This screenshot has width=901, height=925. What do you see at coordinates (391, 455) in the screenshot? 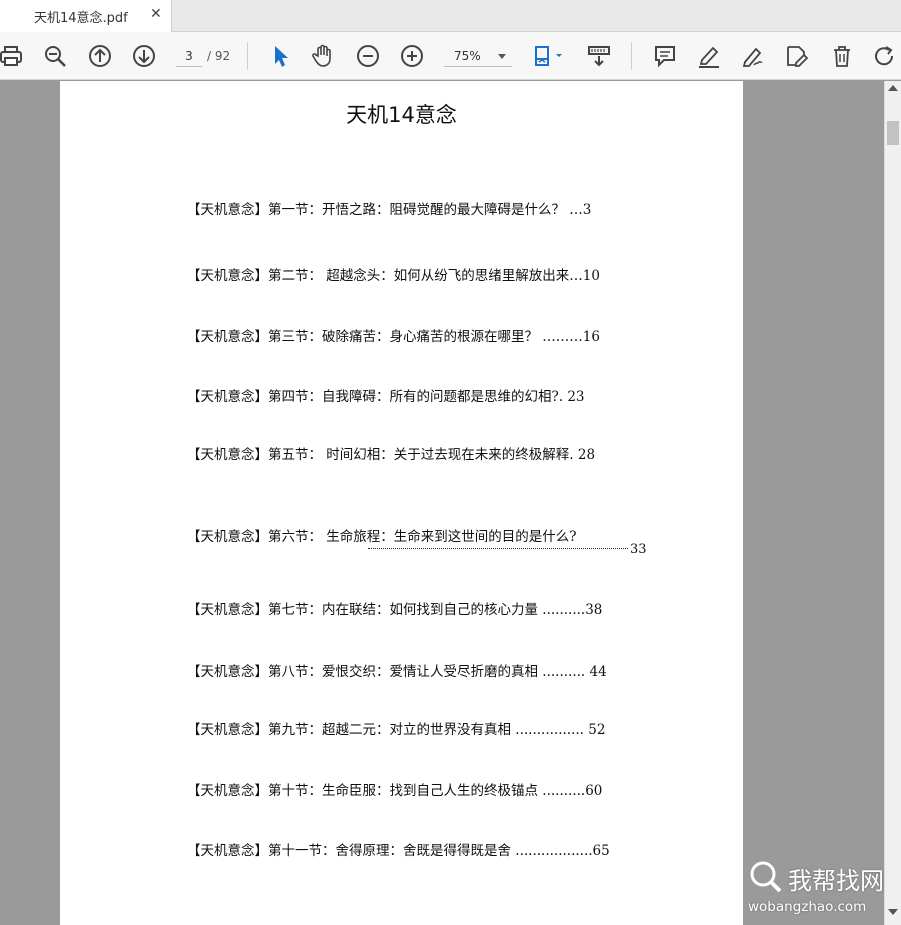
I see `toc-entry: 【天机意念】第五节： 时间幻相：关于过去现在未来的终极解释. 28` at bounding box center [391, 455].